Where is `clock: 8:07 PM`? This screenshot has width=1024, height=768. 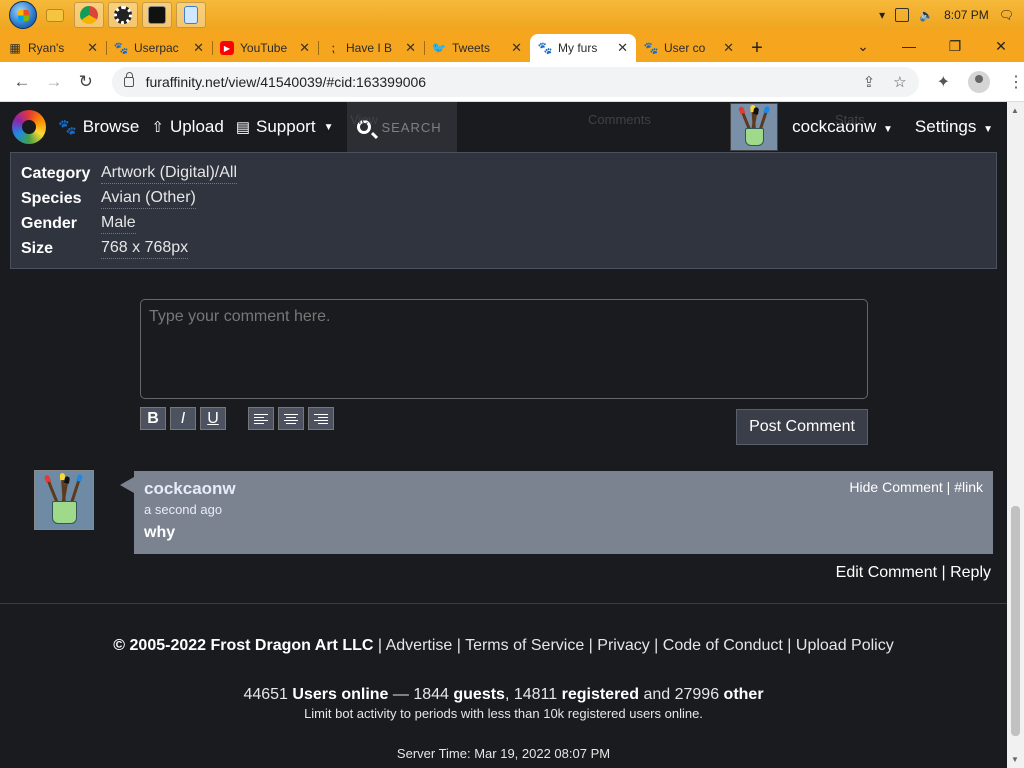
clock: 8:07 PM is located at coordinates (966, 15).